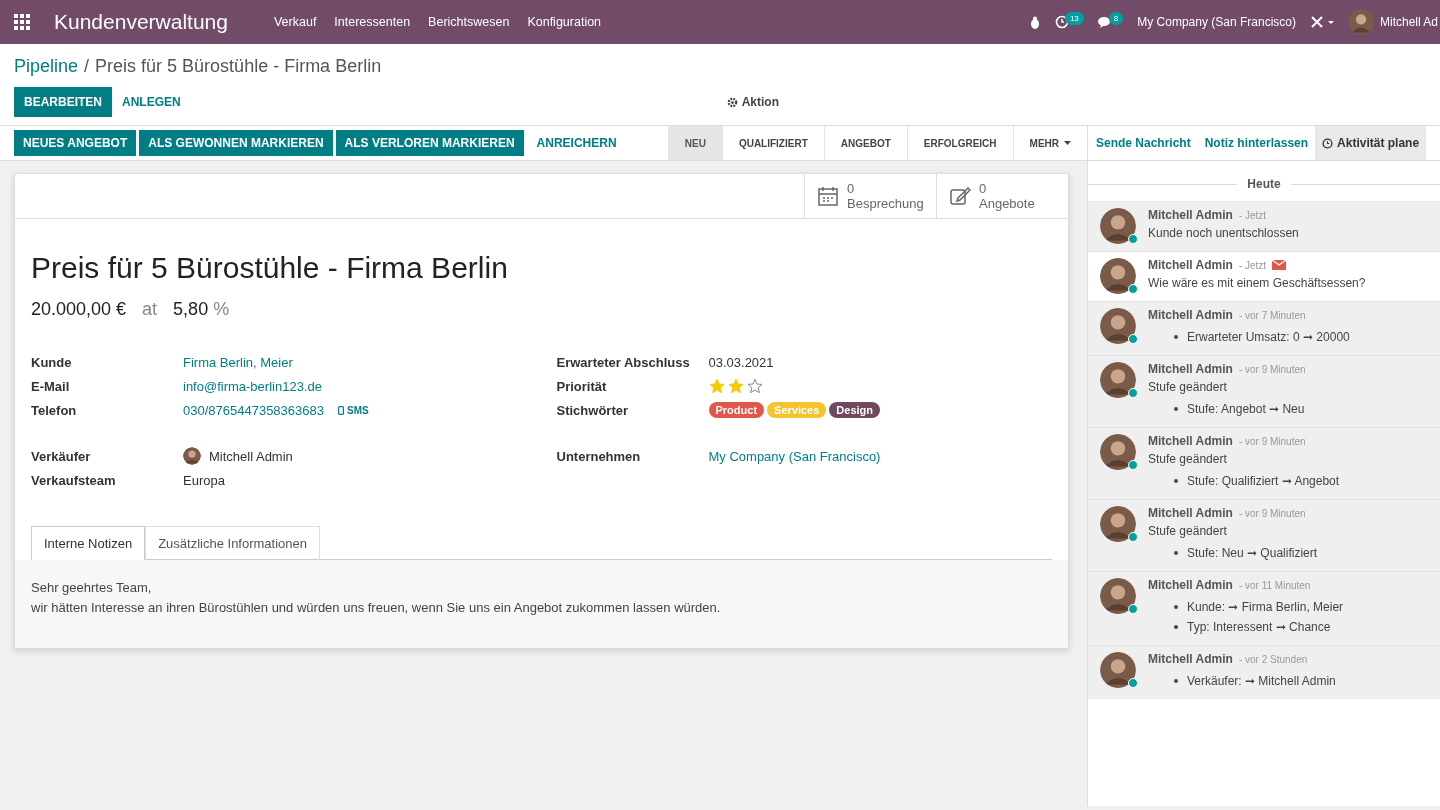 The height and width of the screenshot is (810, 1440). What do you see at coordinates (1261, 681) in the screenshot?
I see `tracking-change: Verkäufer: ➞ Mitchell Admin` at bounding box center [1261, 681].